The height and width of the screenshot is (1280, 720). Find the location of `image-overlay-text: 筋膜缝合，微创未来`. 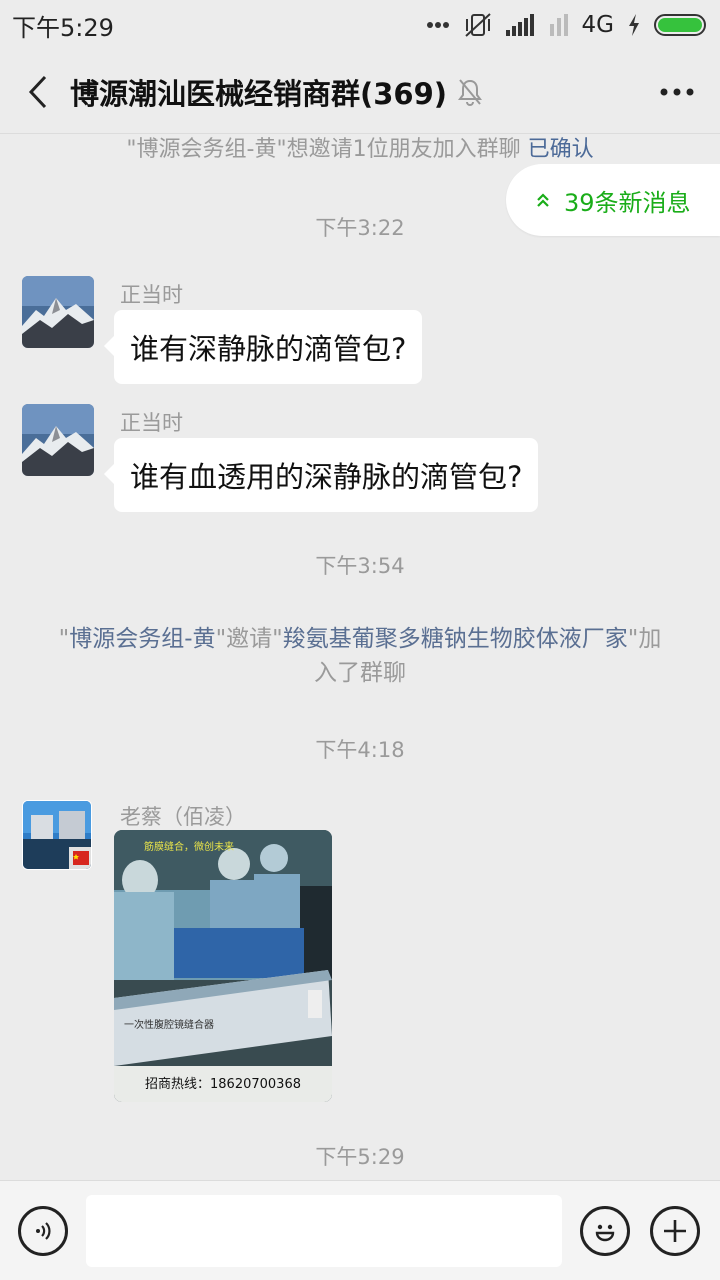

image-overlay-text: 筋膜缝合，微创未来 is located at coordinates (189, 847).